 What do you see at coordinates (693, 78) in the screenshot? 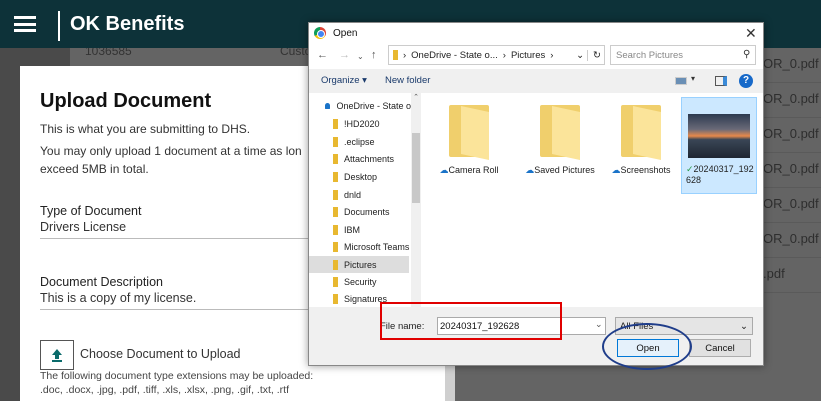
I see `chevron-down-icon: ▾` at bounding box center [693, 78].